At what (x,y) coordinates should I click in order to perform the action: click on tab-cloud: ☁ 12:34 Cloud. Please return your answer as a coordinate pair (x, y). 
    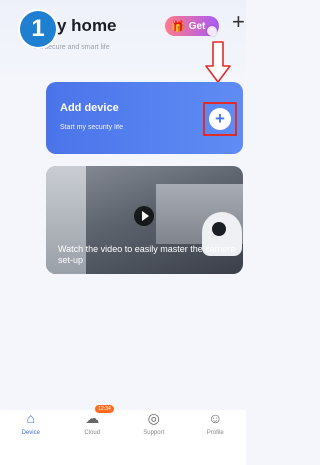
    Looking at the image, I should click on (92, 420).